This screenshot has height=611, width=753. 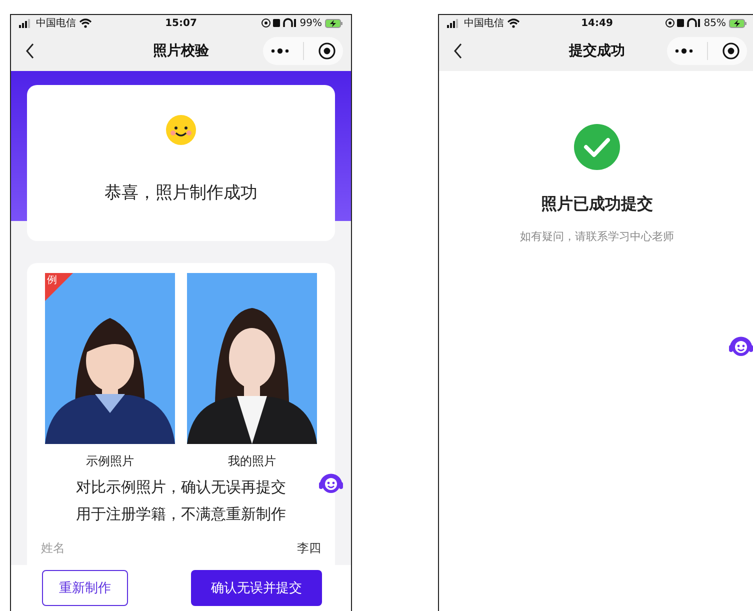 What do you see at coordinates (597, 236) in the screenshot?
I see `success-hint: 如有疑问，请联系学习中心老师` at bounding box center [597, 236].